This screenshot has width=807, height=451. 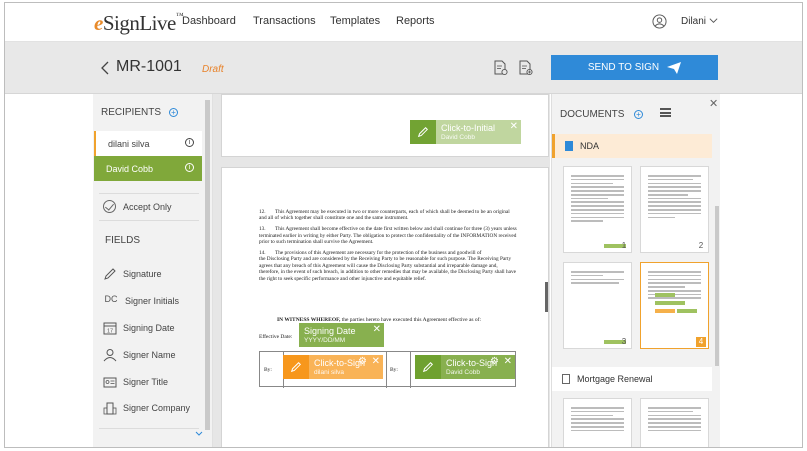 I want to click on add-recipient-plus-icon: +, so click(x=173, y=112).